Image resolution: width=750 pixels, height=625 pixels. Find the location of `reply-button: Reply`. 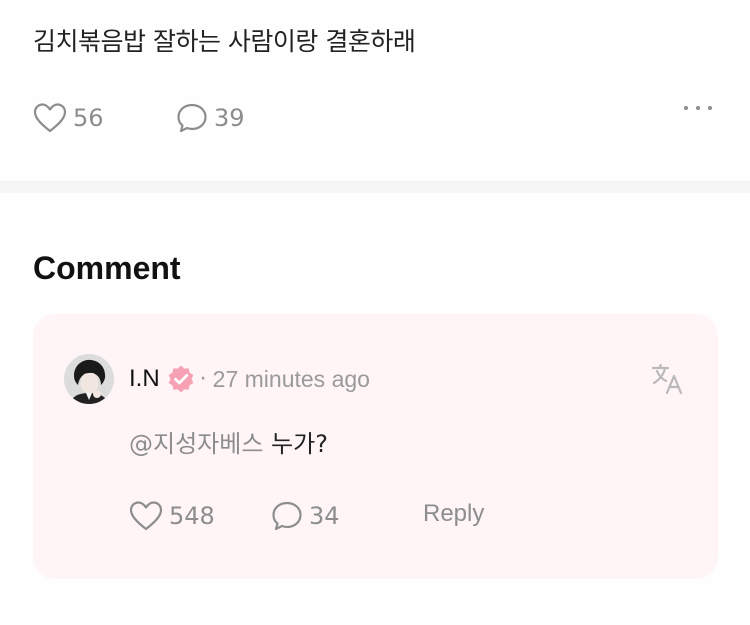

reply-button: Reply is located at coordinates (453, 514).